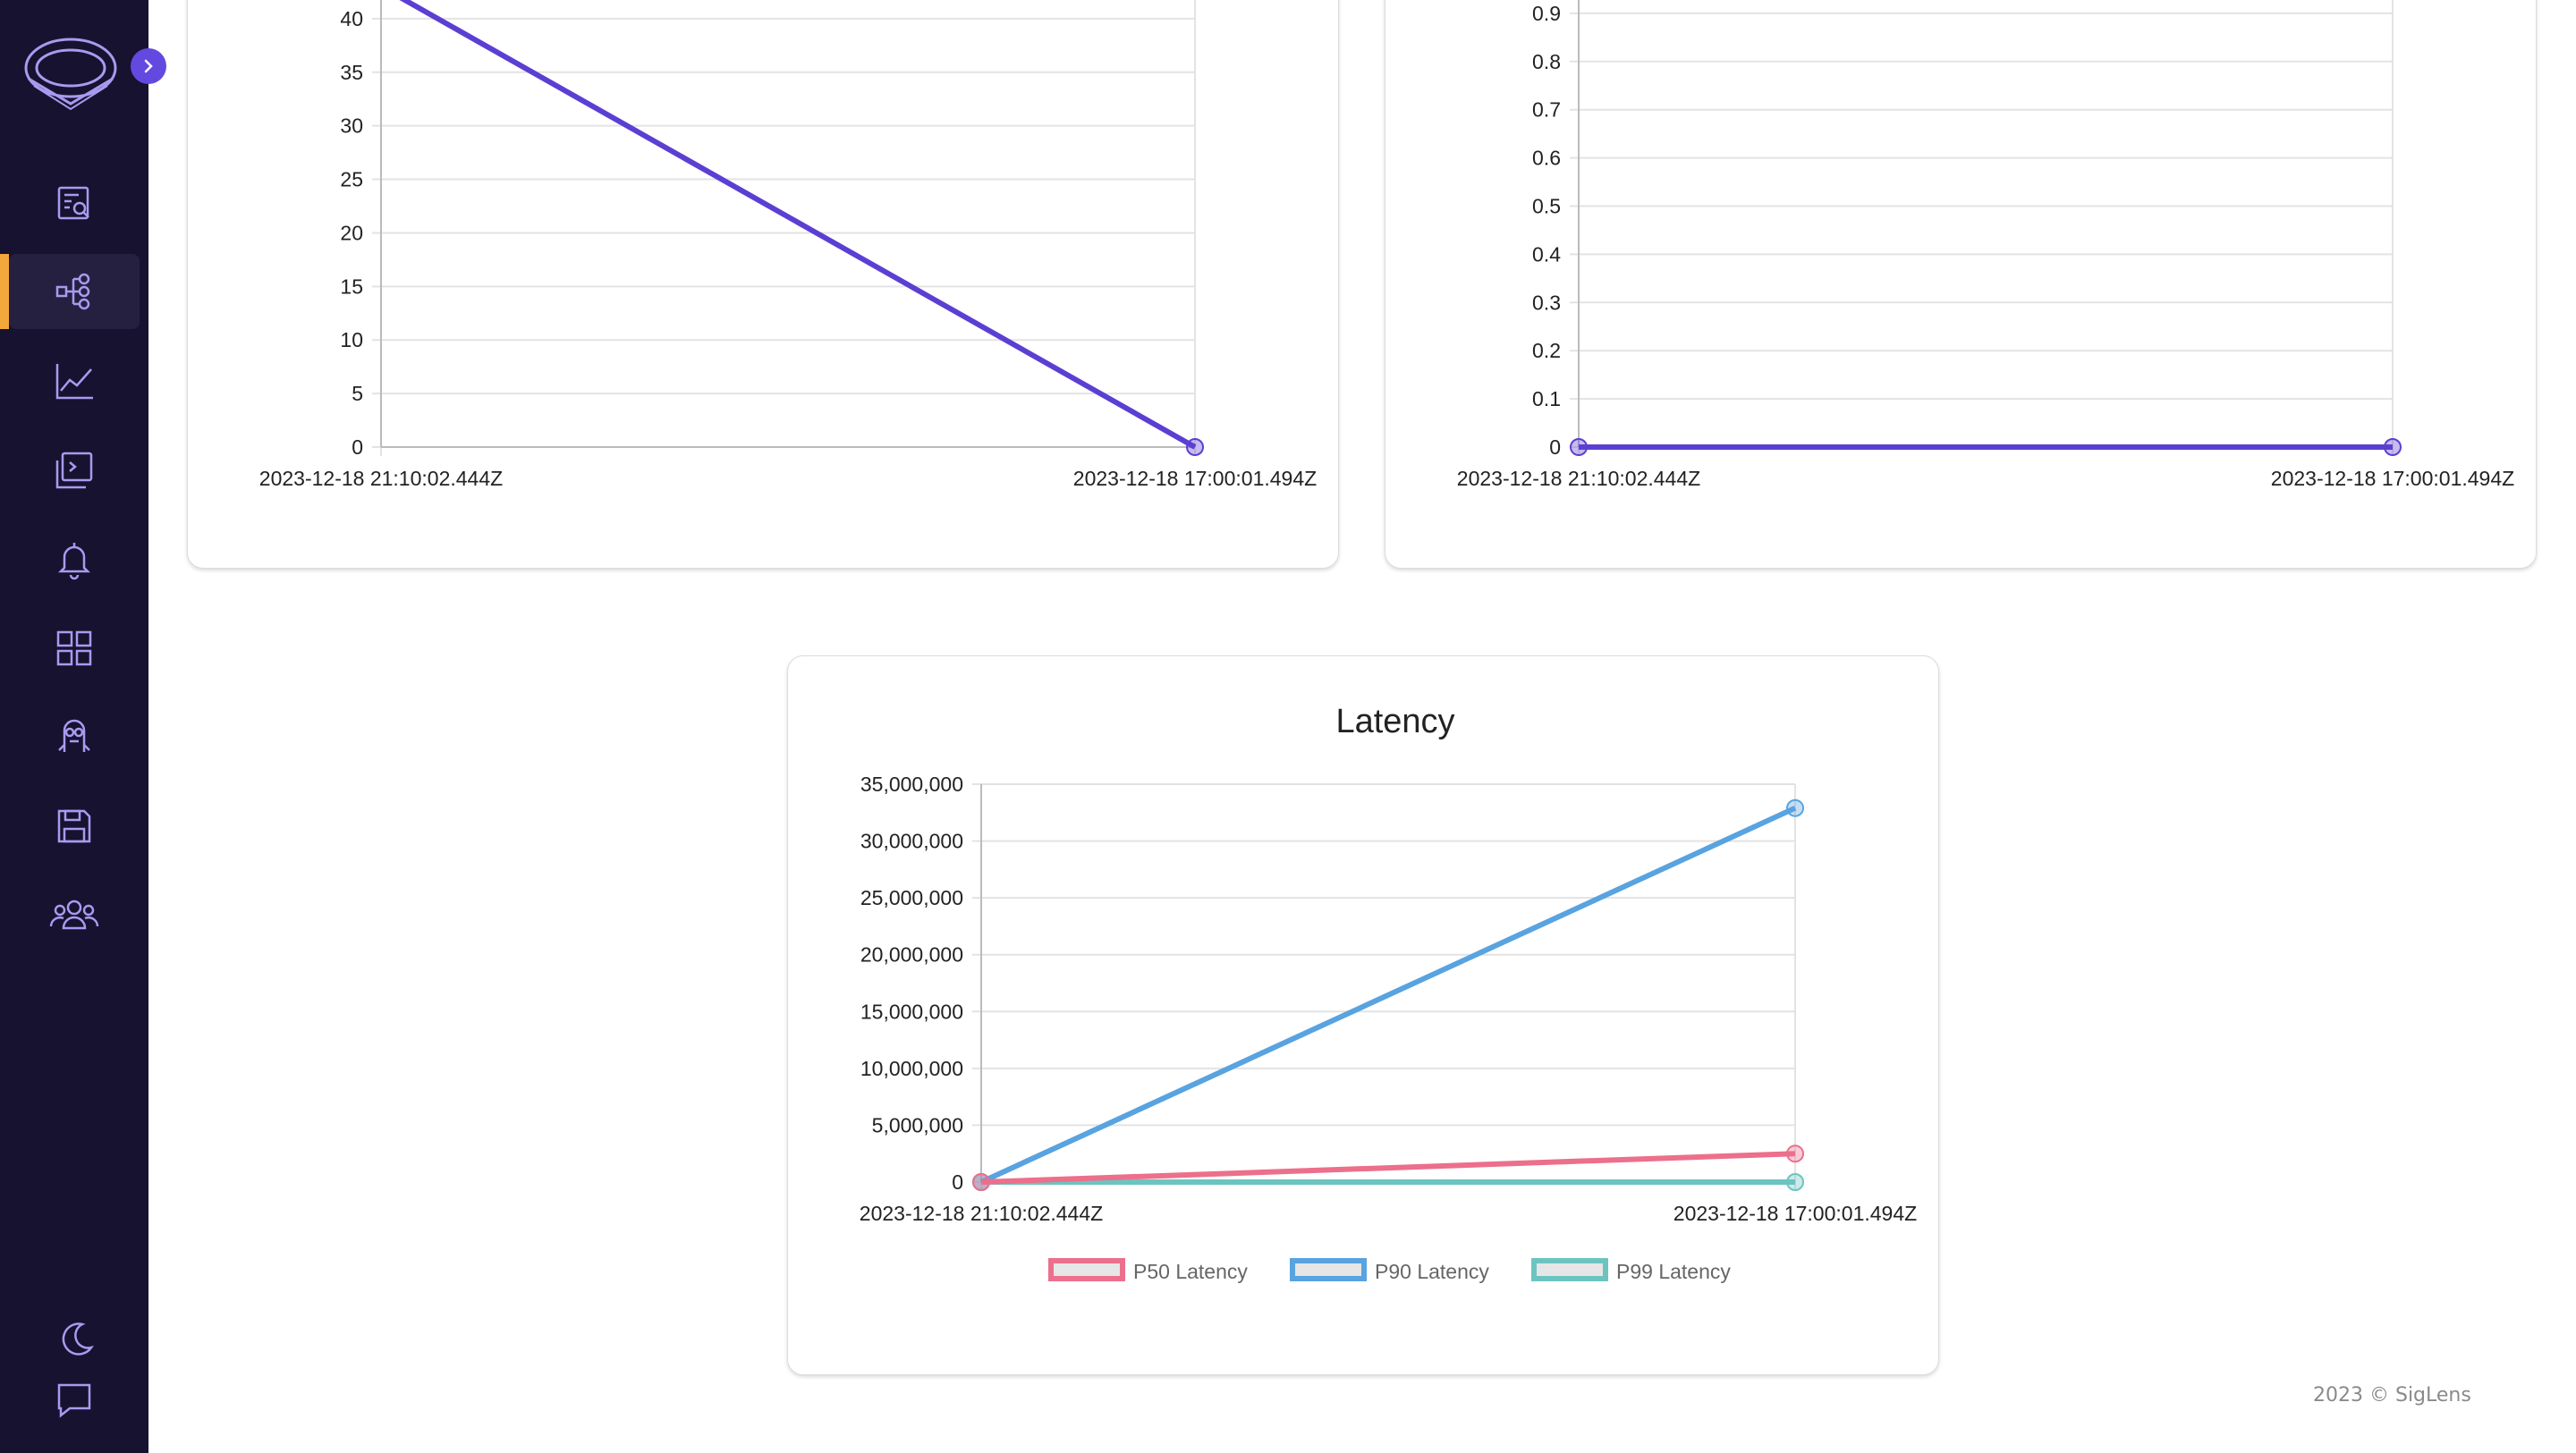 Image resolution: width=2576 pixels, height=1453 pixels. What do you see at coordinates (1546, 254) in the screenshot?
I see `y-tick-label: 0.4` at bounding box center [1546, 254].